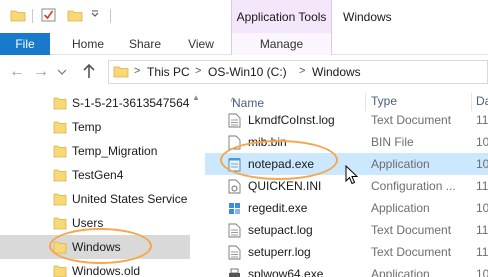  Describe the element at coordinates (346, 270) in the screenshot. I see `file-row: splwow64.exe Application 10` at that location.